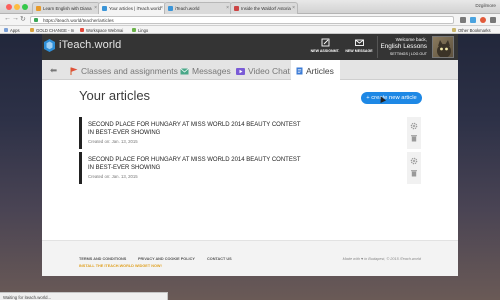  What do you see at coordinates (74, 71) in the screenshot?
I see `flag-icon` at bounding box center [74, 71].